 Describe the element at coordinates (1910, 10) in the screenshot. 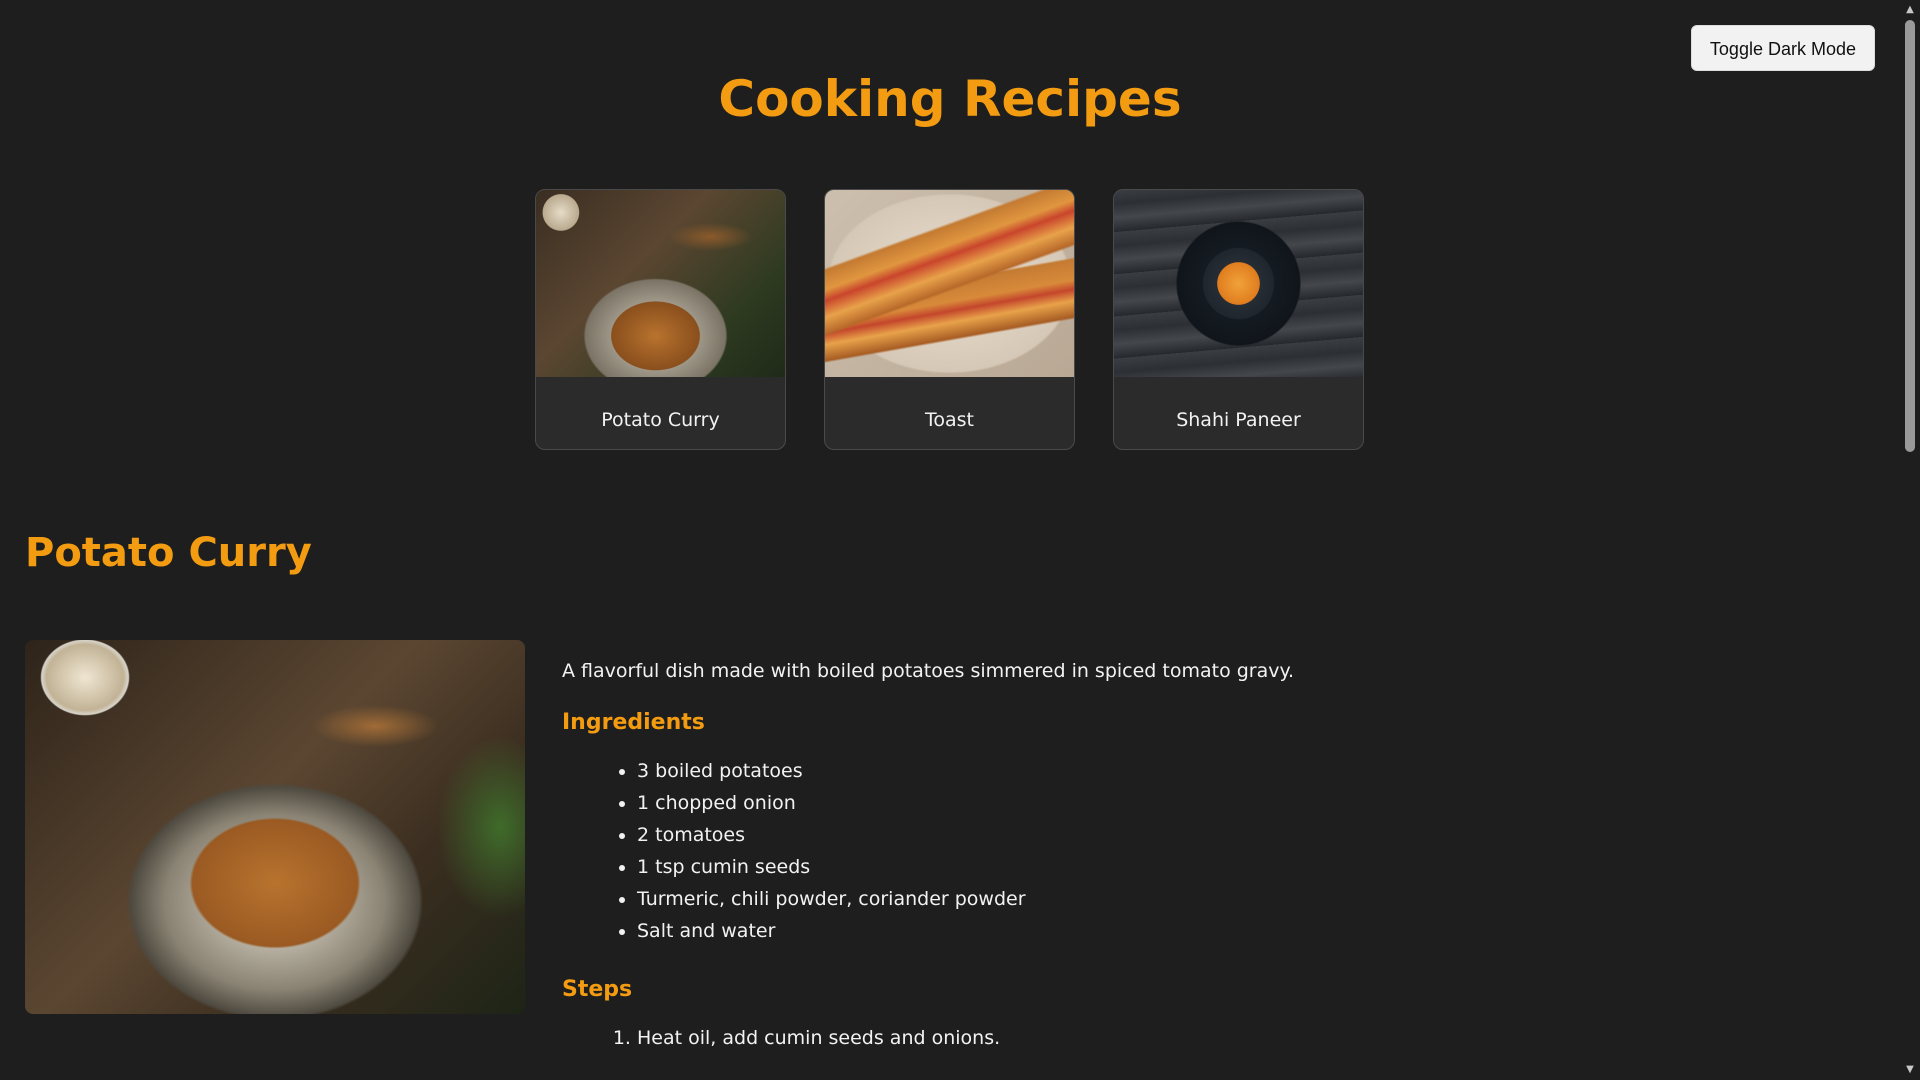

I see `scroll-up-arrow-icon: ▲` at that location.